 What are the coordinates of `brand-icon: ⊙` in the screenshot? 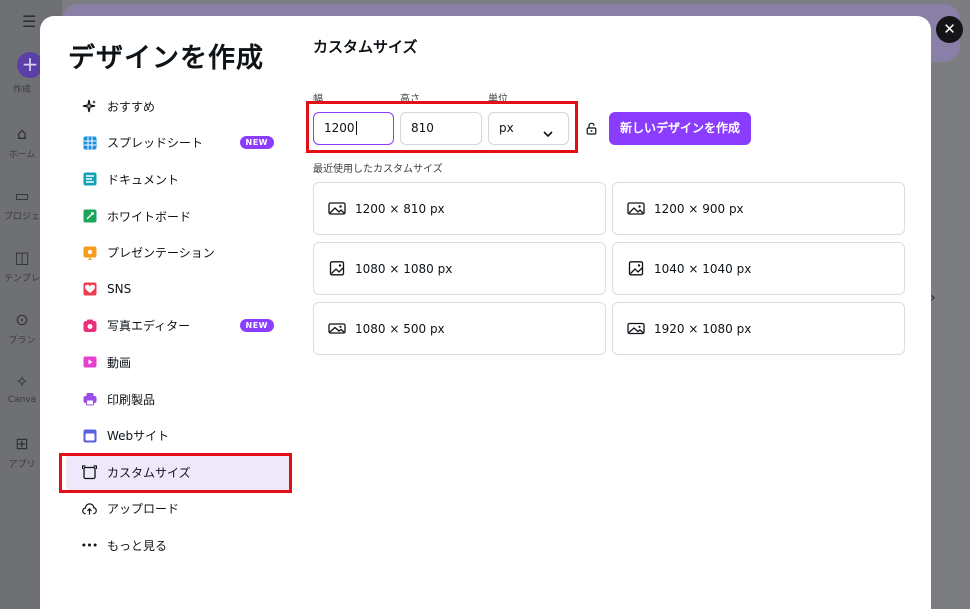 It's located at (22, 319).